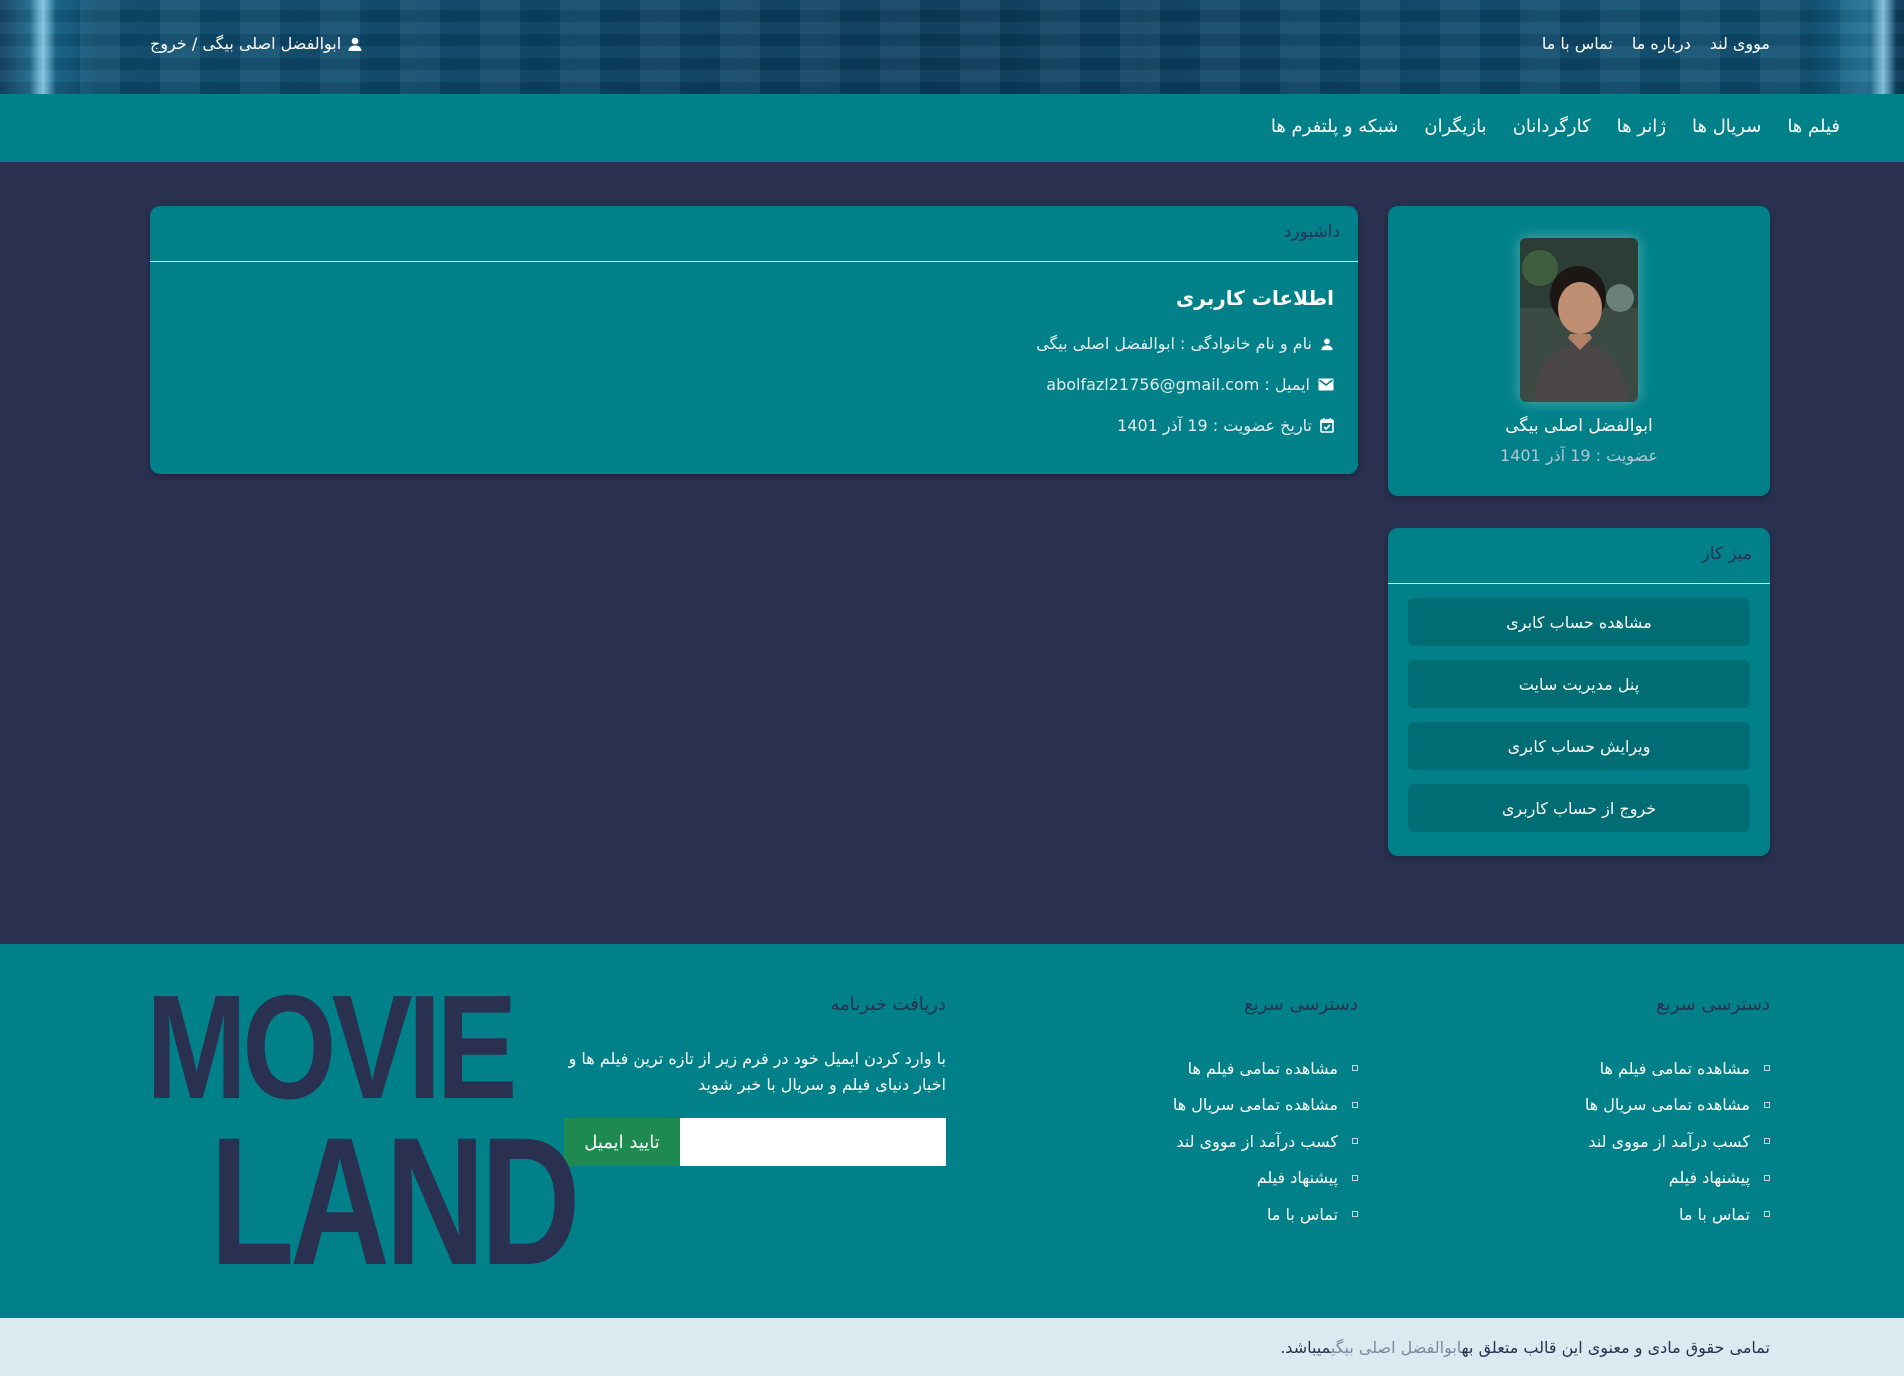 This screenshot has height=1376, width=1904. Describe the element at coordinates (1579, 455) in the screenshot. I see `profile-membership: عضویت : 19 آذر 1401` at that location.